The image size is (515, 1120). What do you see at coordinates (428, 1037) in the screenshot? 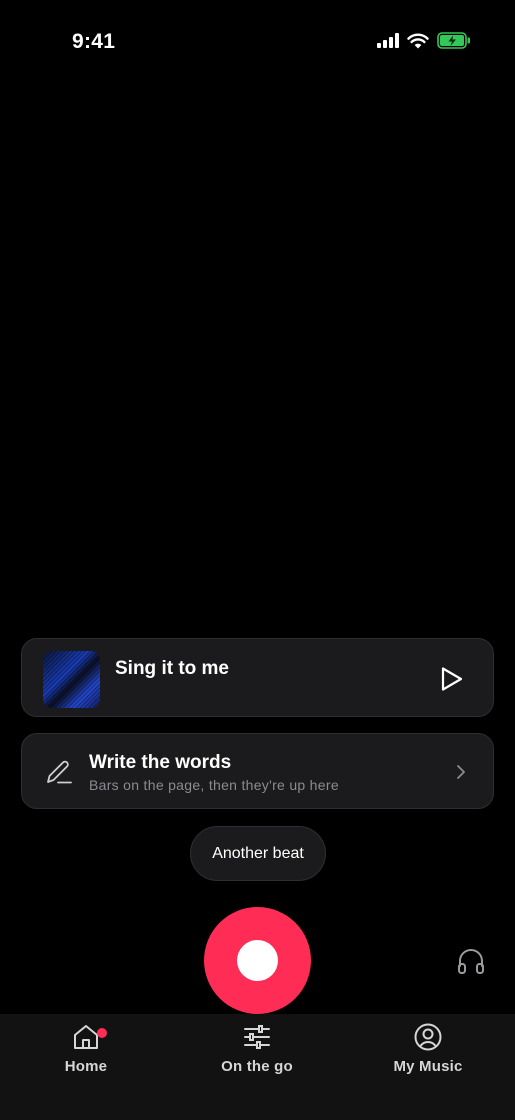
I see `profile-icon` at bounding box center [428, 1037].